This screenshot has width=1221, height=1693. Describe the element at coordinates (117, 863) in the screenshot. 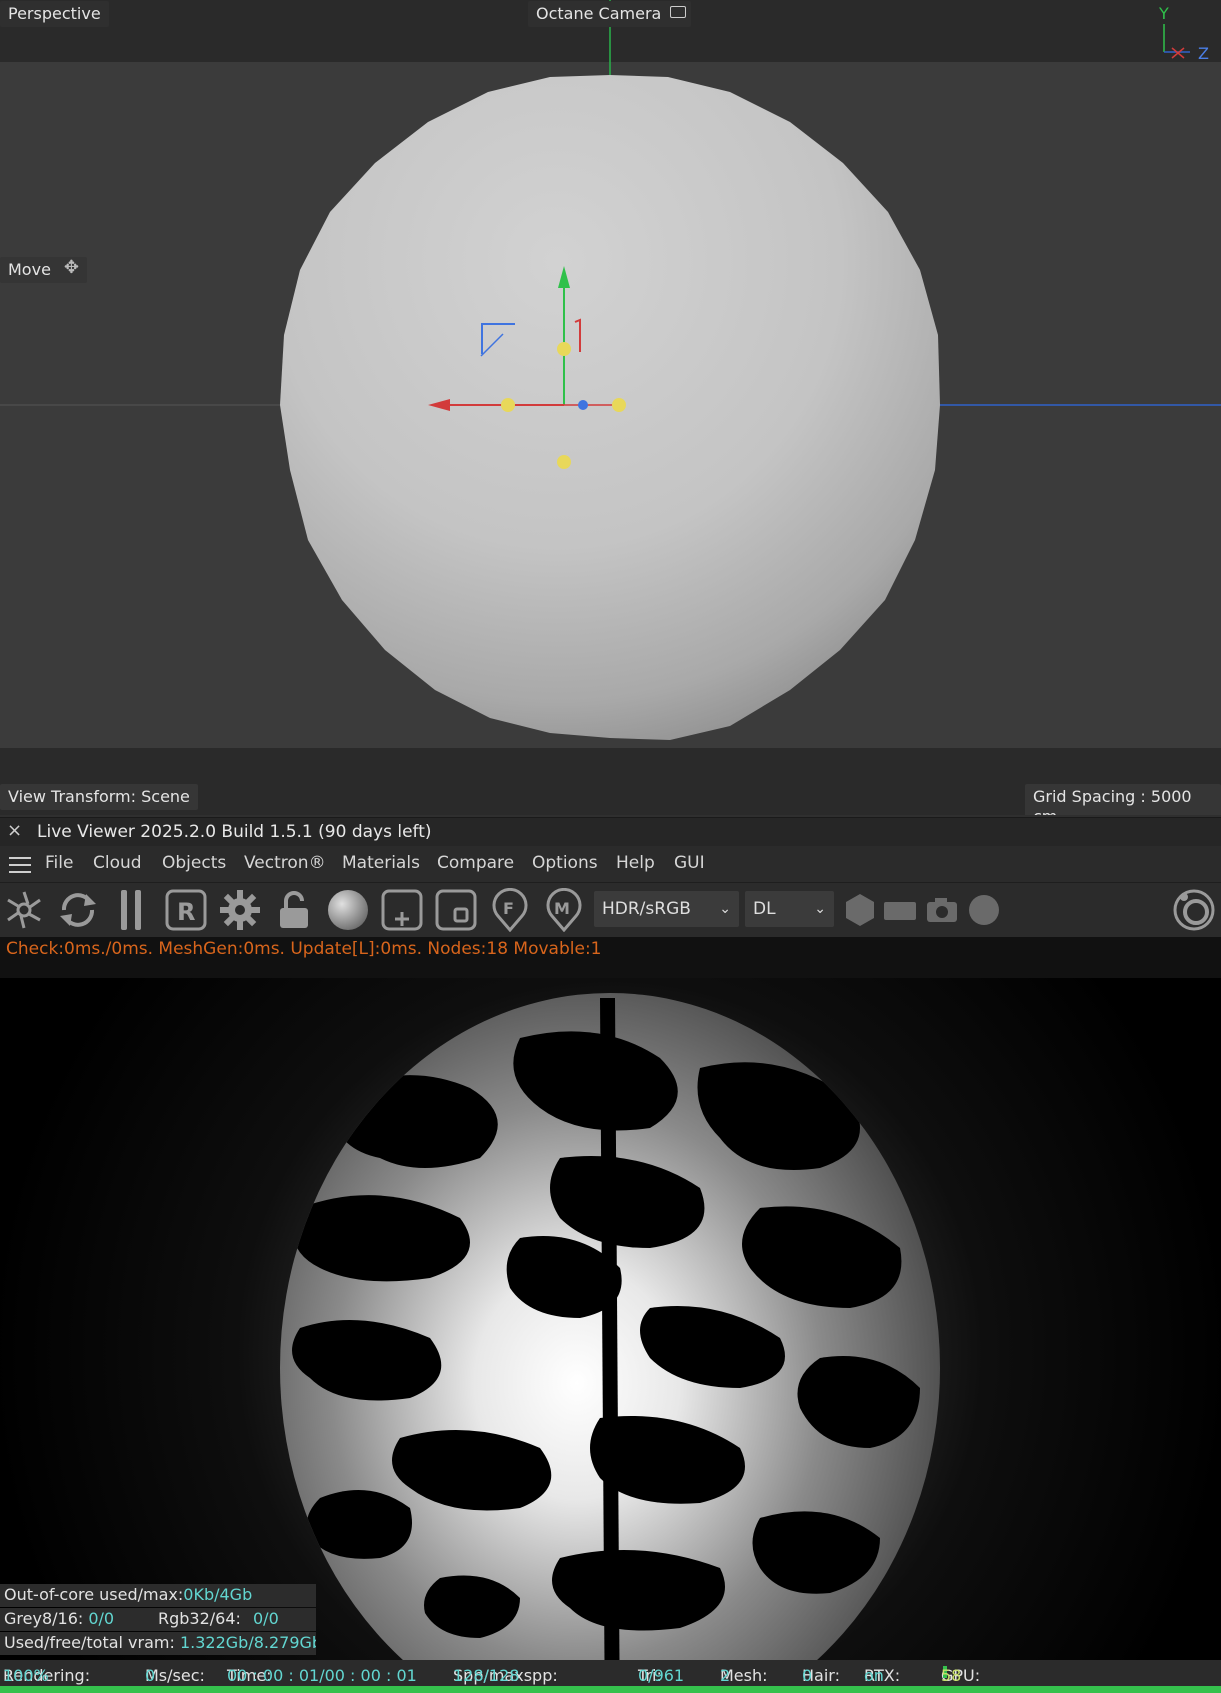

I see `menu-cloud: Cloud` at that location.